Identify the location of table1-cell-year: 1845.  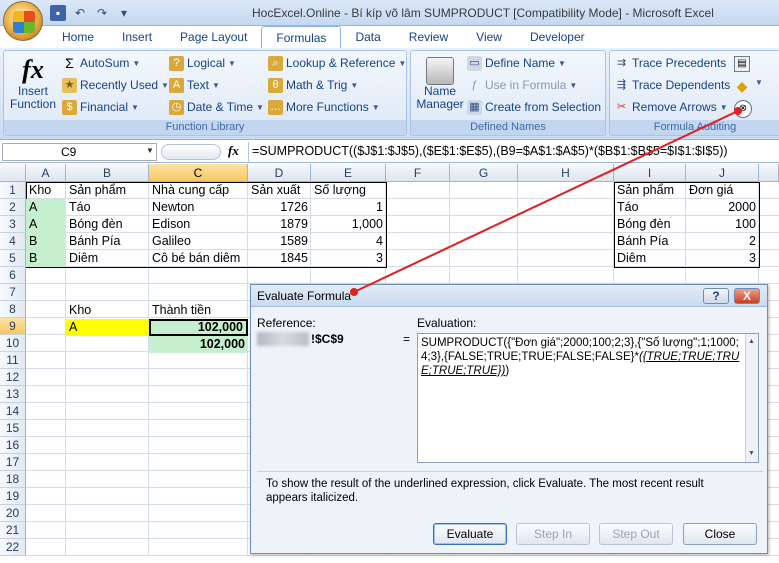
(279, 258).